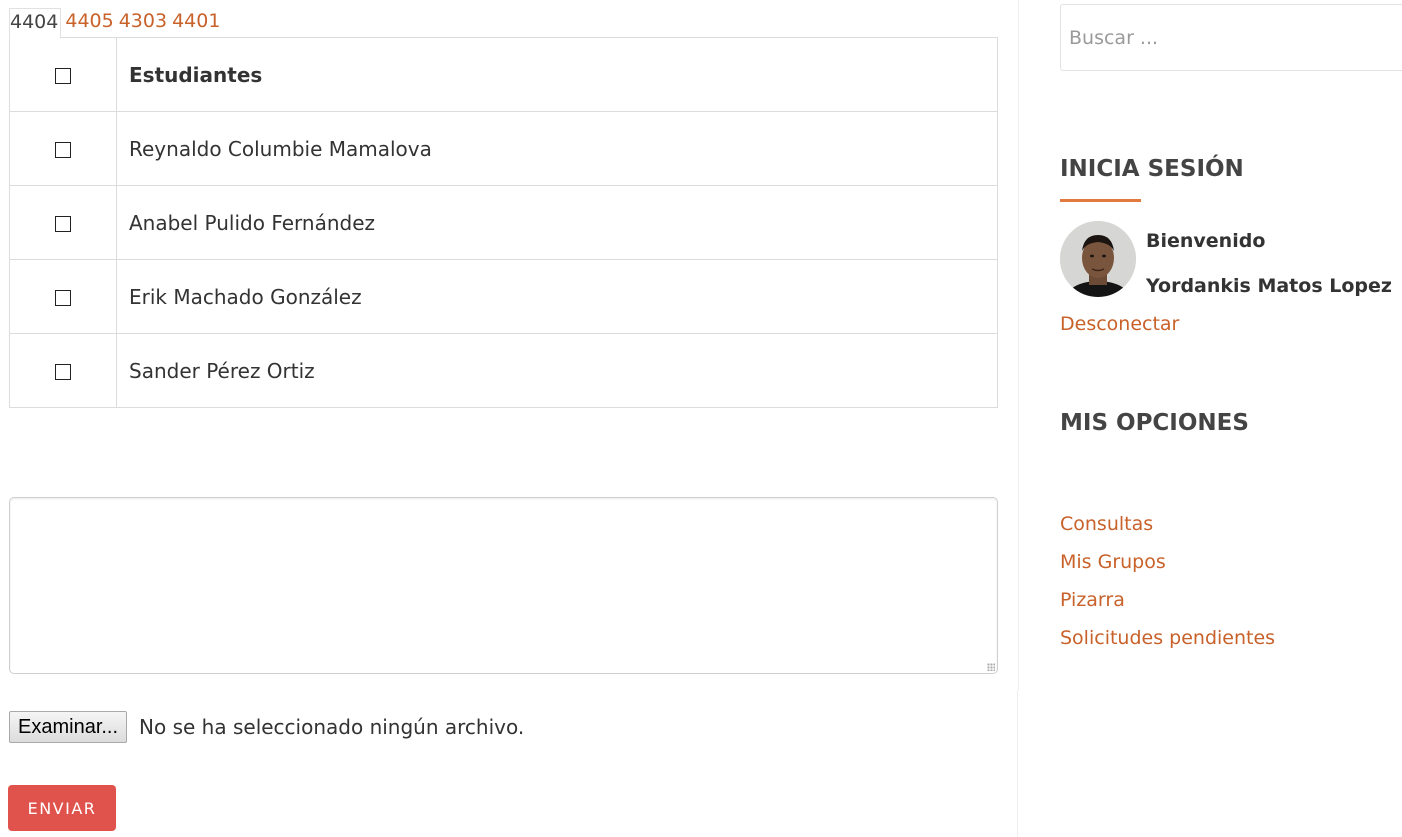  What do you see at coordinates (1231, 37) in the screenshot?
I see `search-input` at bounding box center [1231, 37].